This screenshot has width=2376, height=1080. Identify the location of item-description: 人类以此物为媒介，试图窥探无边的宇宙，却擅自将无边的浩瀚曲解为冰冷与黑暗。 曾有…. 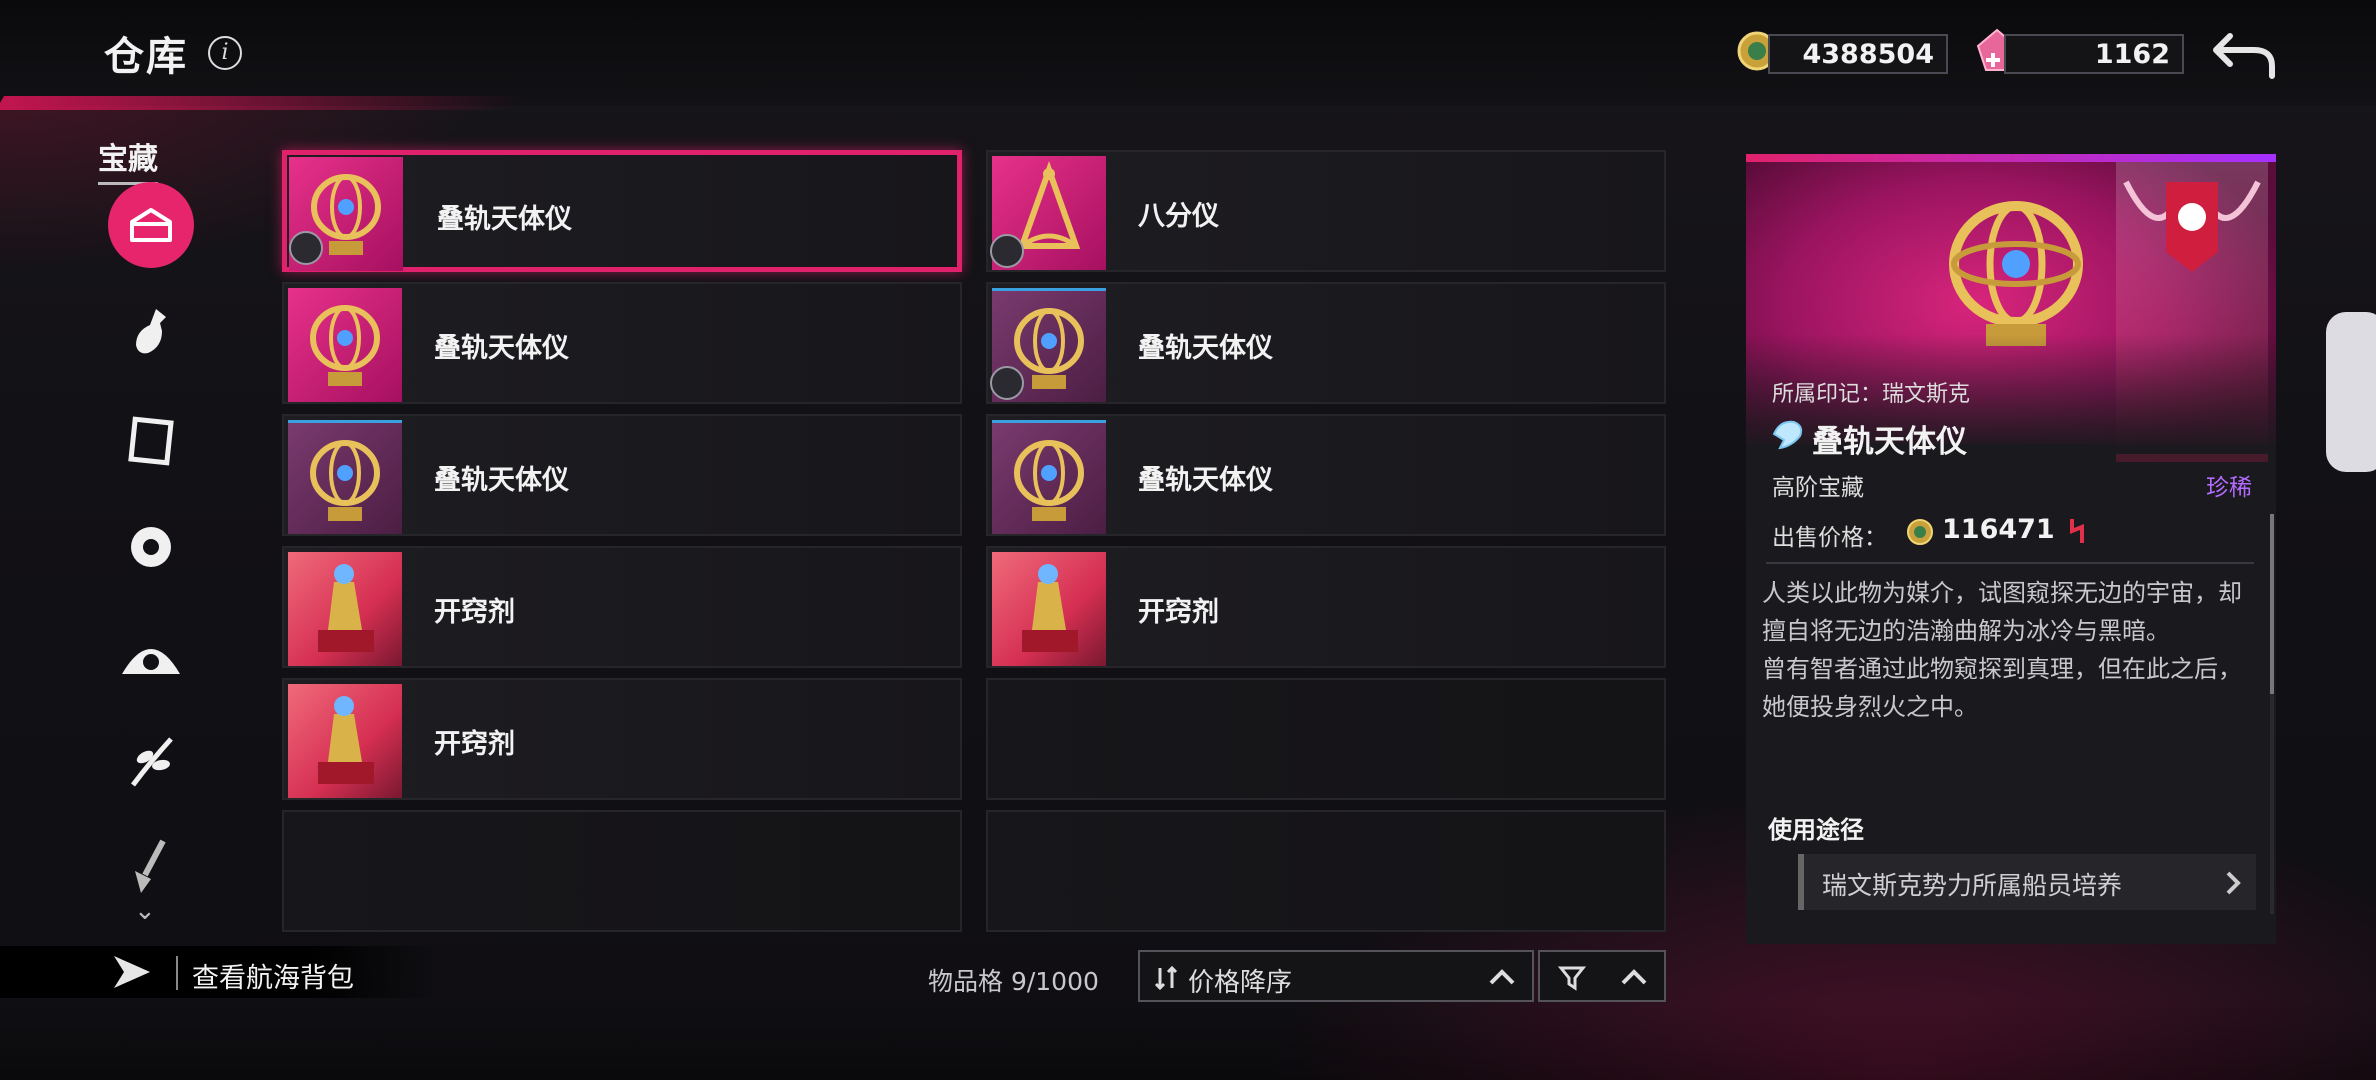
(2007, 650).